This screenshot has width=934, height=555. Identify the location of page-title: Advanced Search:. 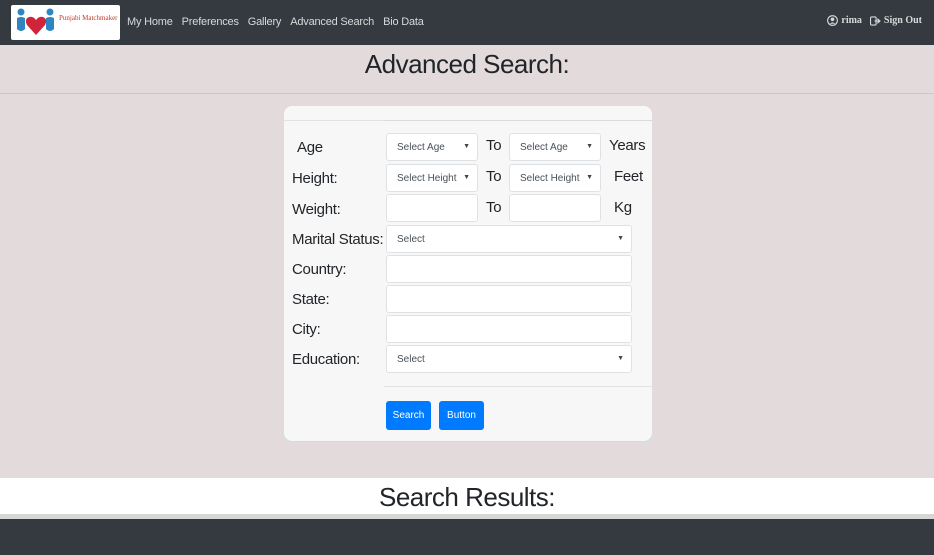
(467, 64).